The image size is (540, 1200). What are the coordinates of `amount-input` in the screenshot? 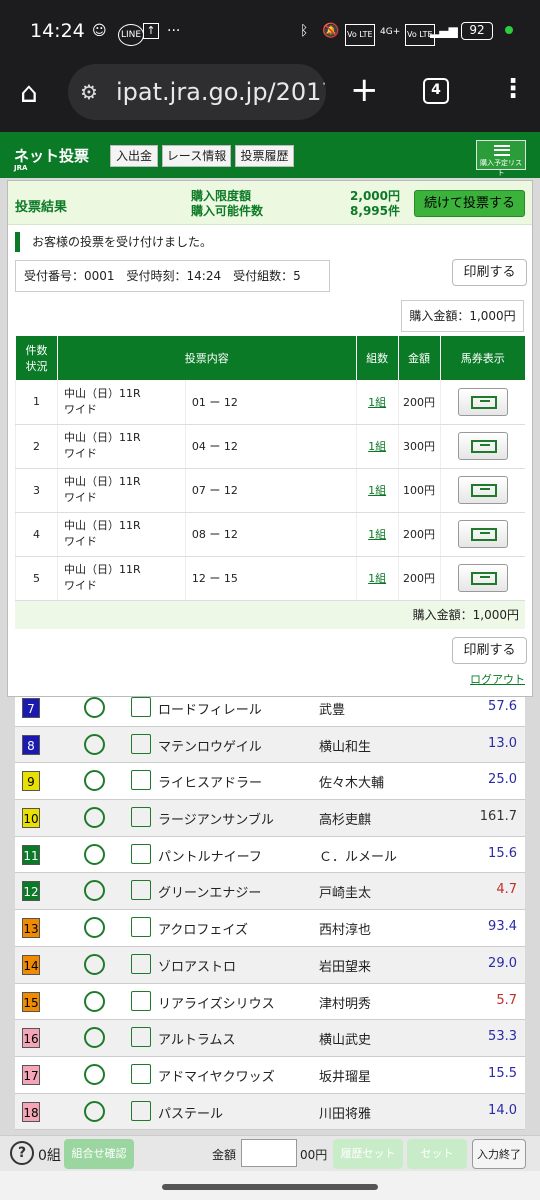 It's located at (269, 1153).